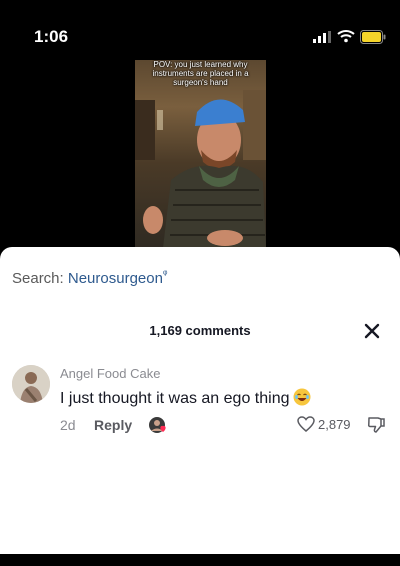 This screenshot has width=400, height=566. I want to click on status-bar: 1:06, so click(200, 28).